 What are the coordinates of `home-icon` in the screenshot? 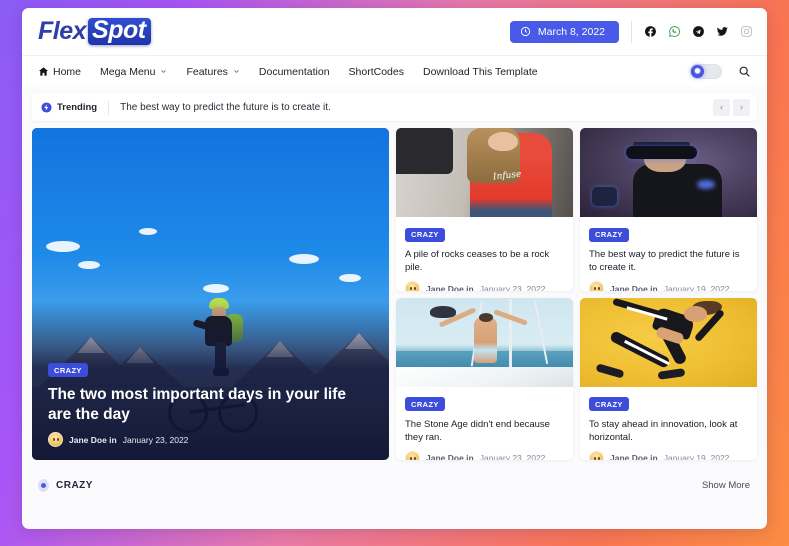 It's located at (43, 71).